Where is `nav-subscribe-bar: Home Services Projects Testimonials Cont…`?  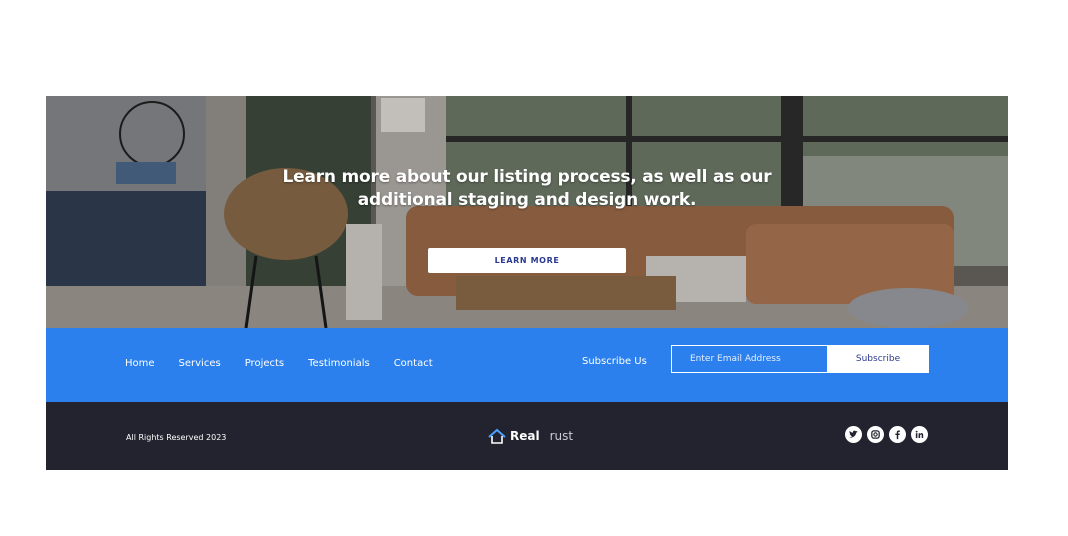 nav-subscribe-bar: Home Services Projects Testimonials Cont… is located at coordinates (527, 365).